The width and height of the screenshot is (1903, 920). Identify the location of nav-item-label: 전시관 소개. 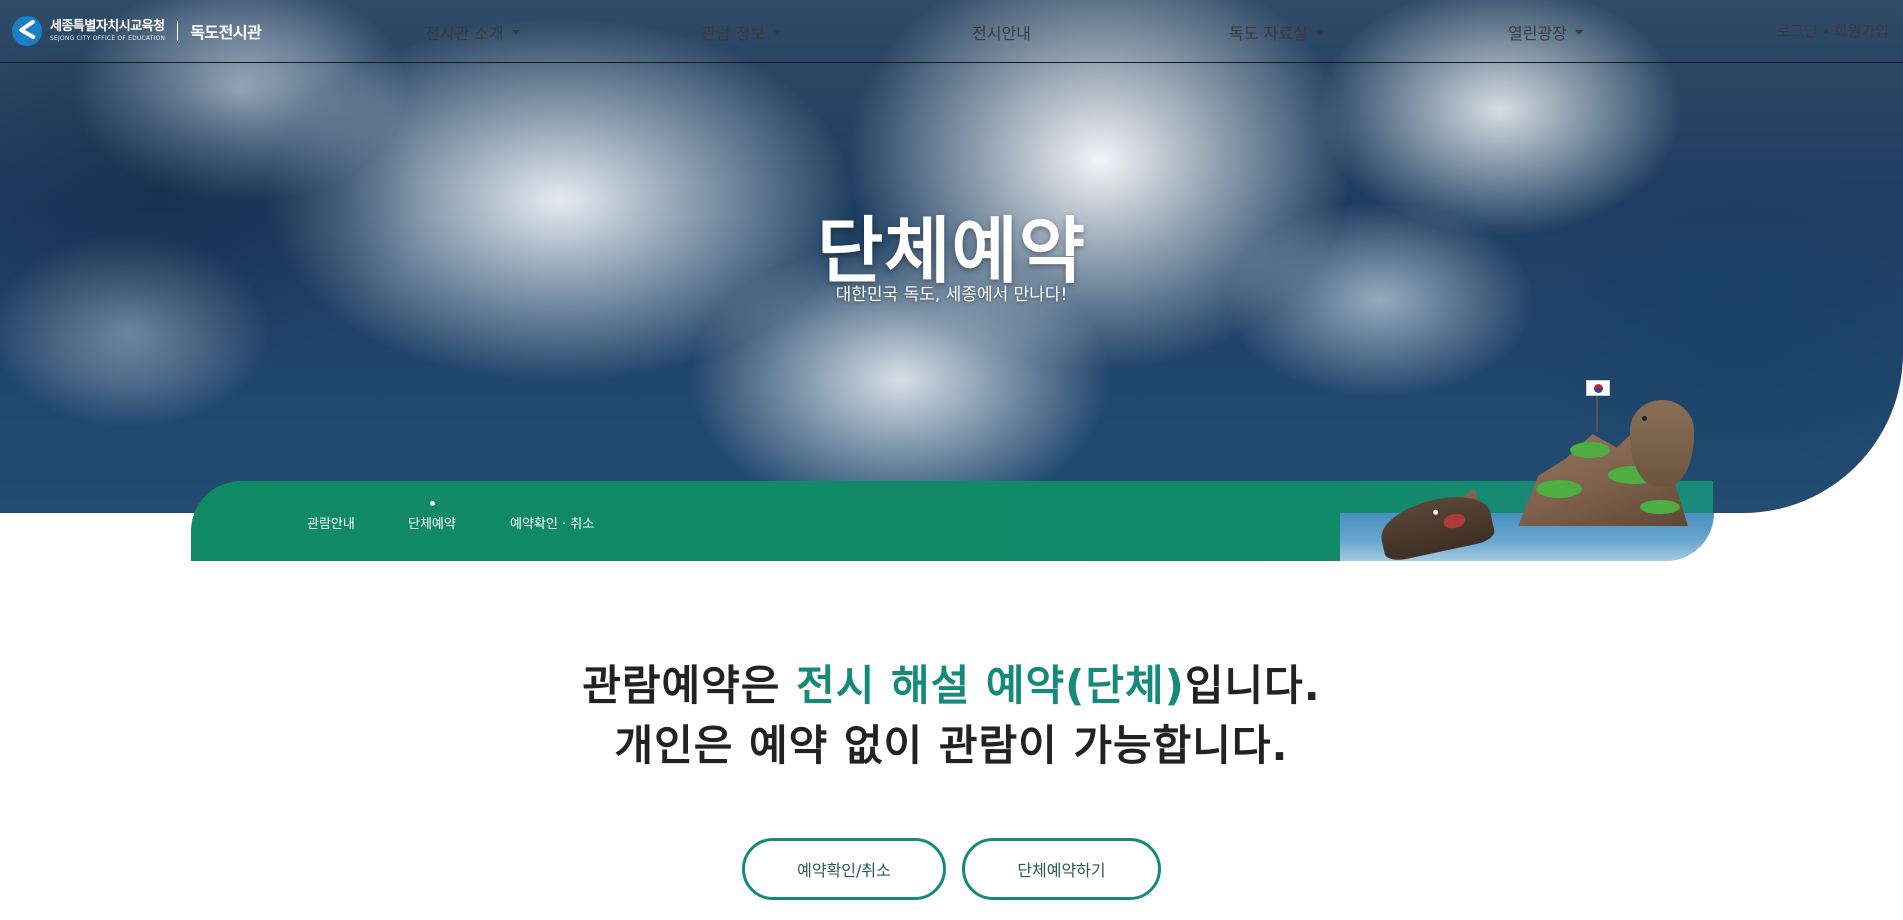
(464, 33).